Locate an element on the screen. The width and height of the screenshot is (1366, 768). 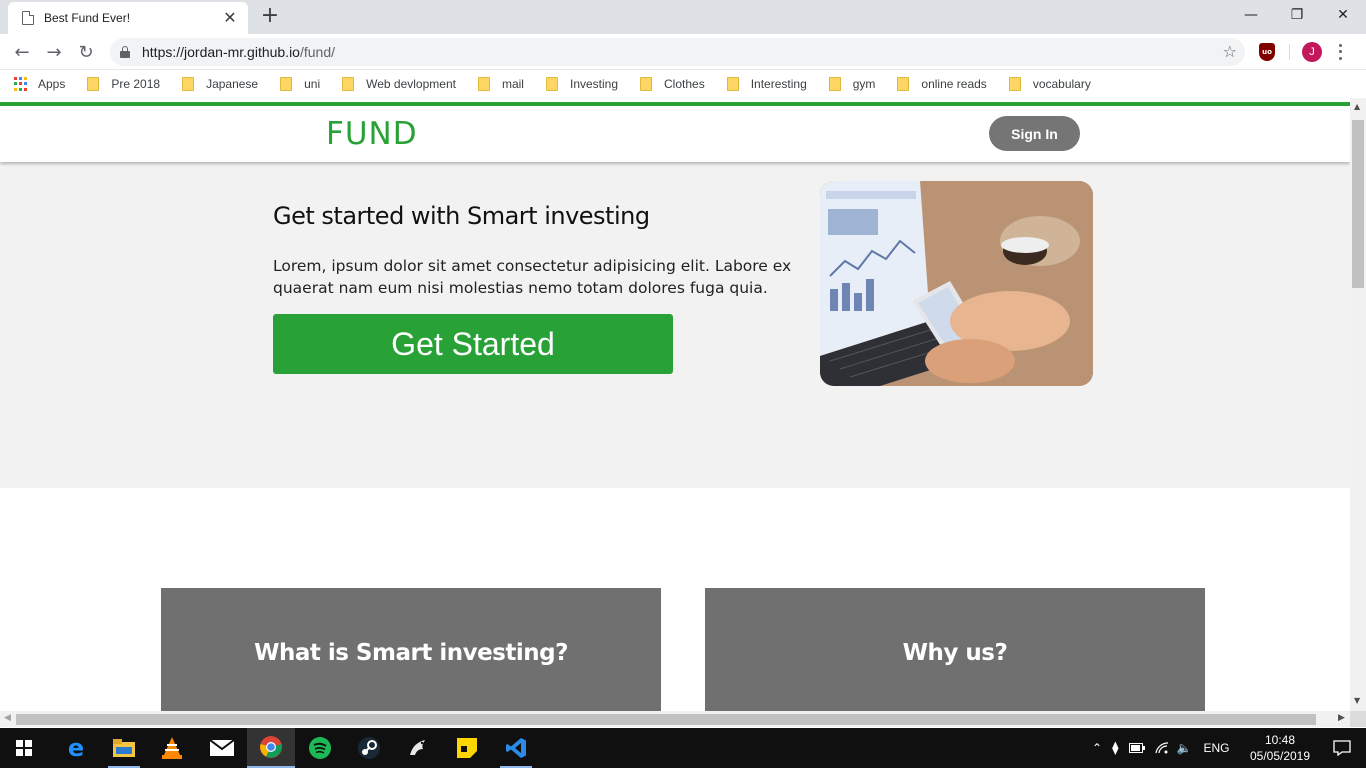
bookmark-label: Interesting is located at coordinates (778, 84).